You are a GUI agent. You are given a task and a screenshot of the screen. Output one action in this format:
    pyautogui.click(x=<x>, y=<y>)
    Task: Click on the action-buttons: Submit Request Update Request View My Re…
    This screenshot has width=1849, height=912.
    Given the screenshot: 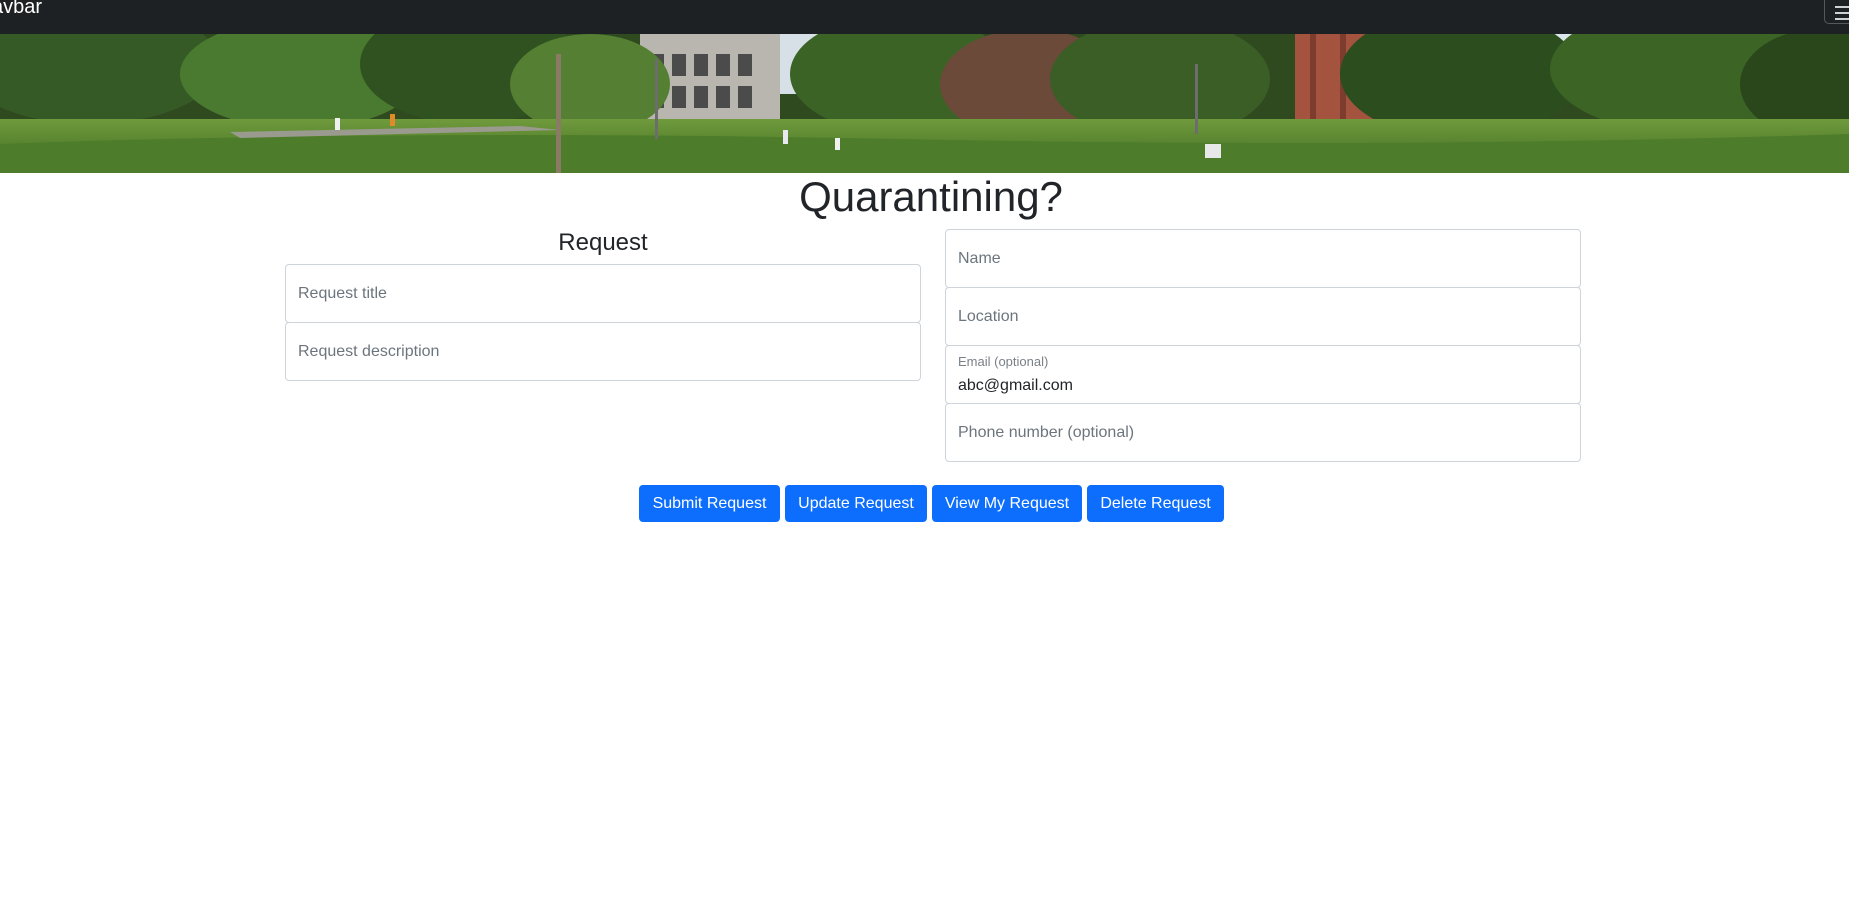 What is the action you would take?
    pyautogui.click(x=931, y=503)
    